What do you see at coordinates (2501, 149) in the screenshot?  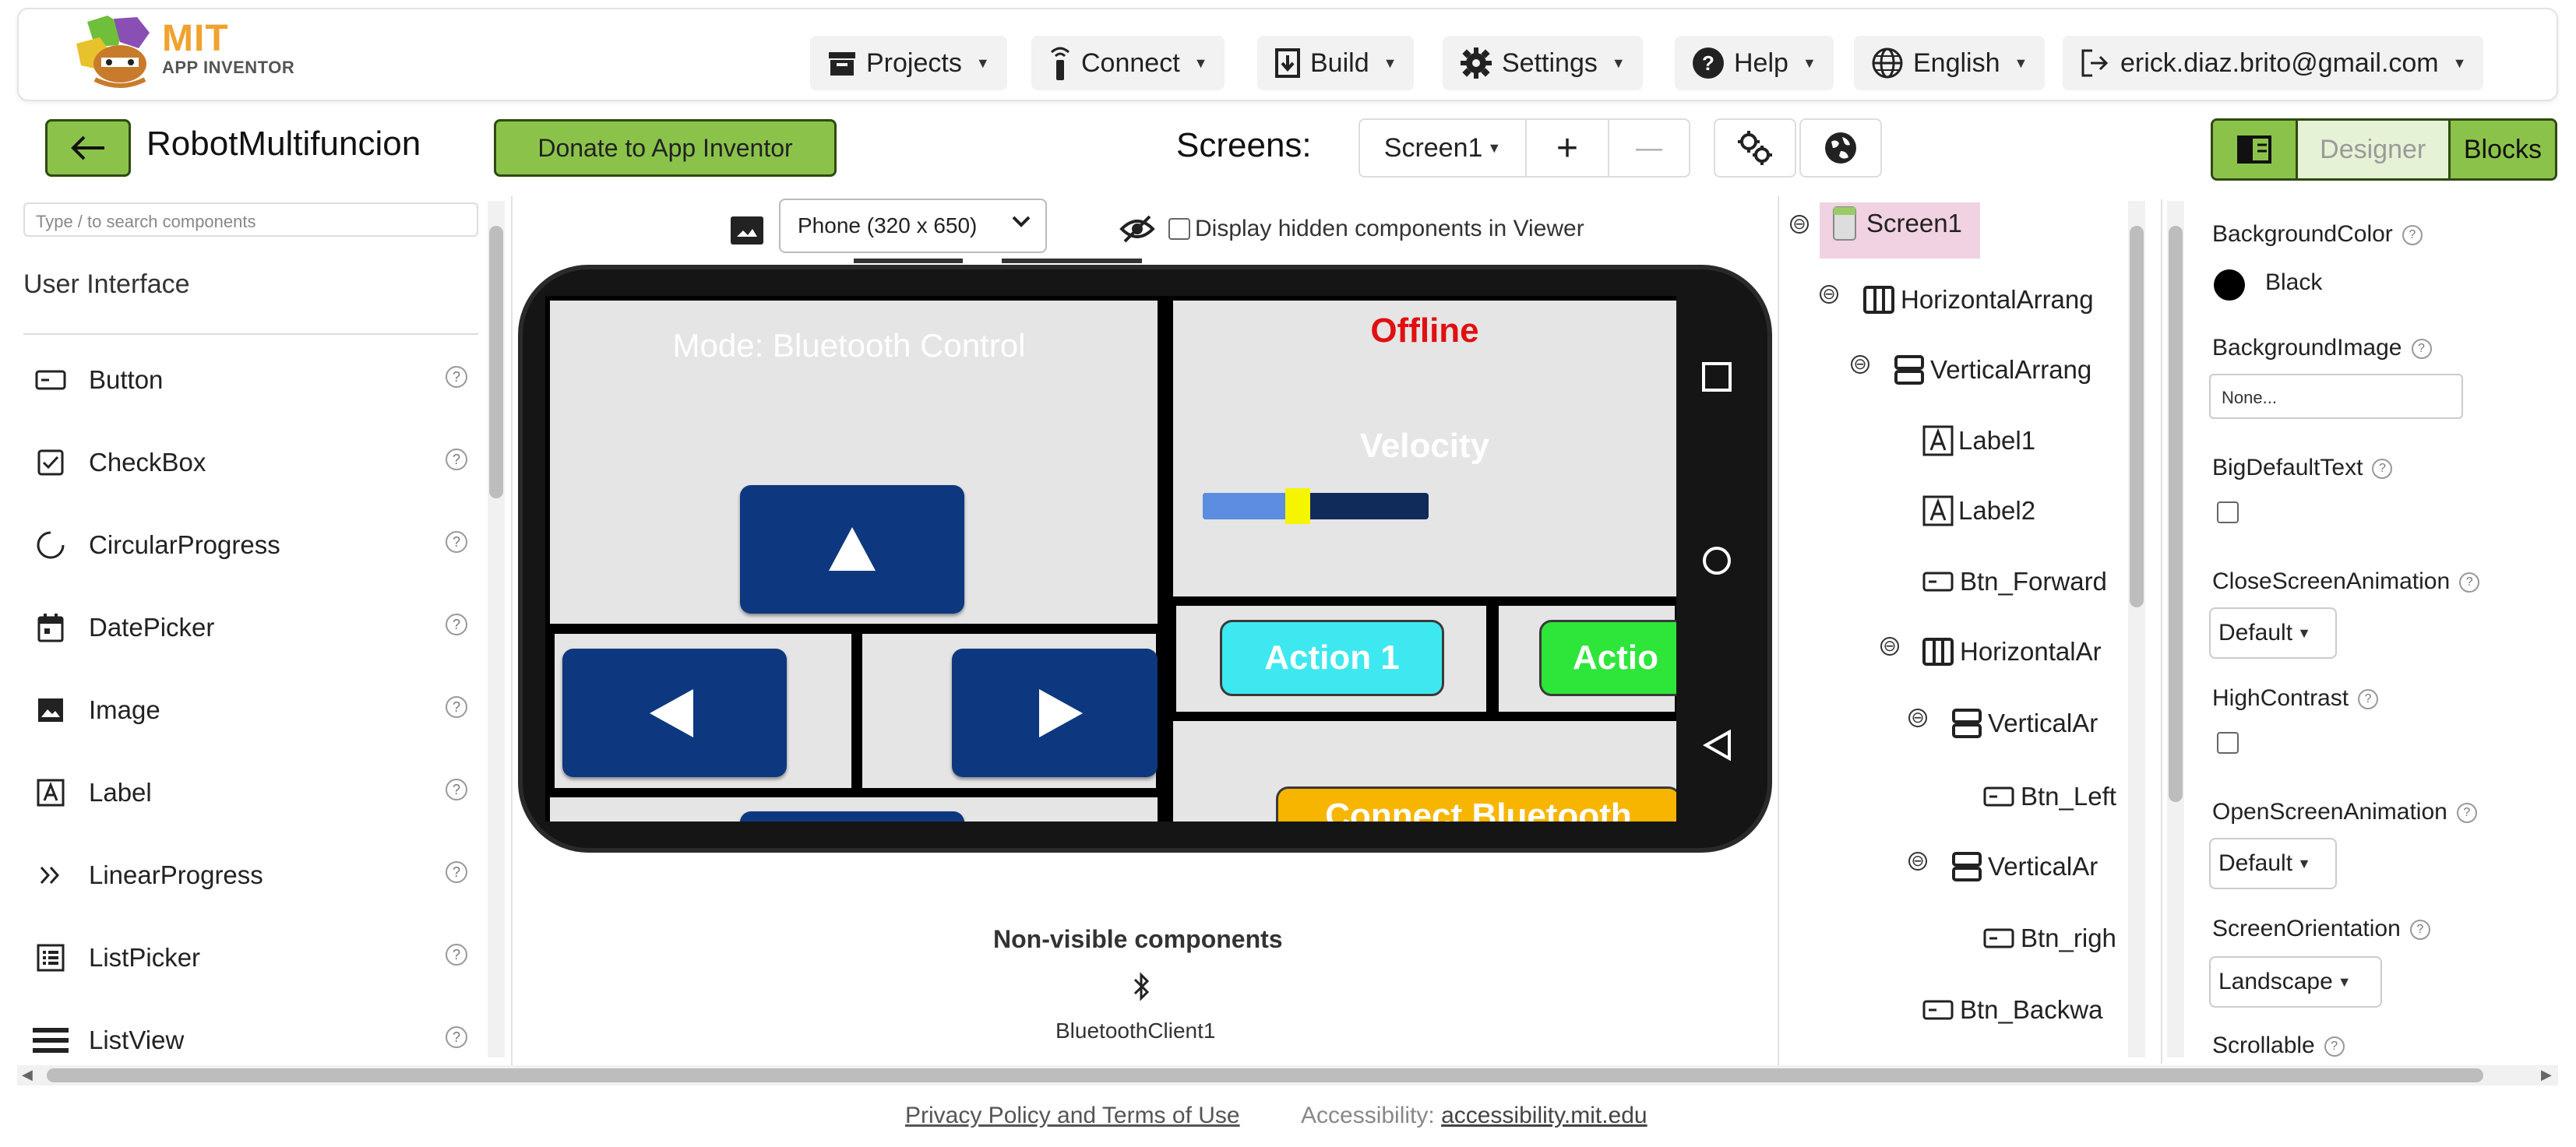 I see `blocks-tab: Blocks` at bounding box center [2501, 149].